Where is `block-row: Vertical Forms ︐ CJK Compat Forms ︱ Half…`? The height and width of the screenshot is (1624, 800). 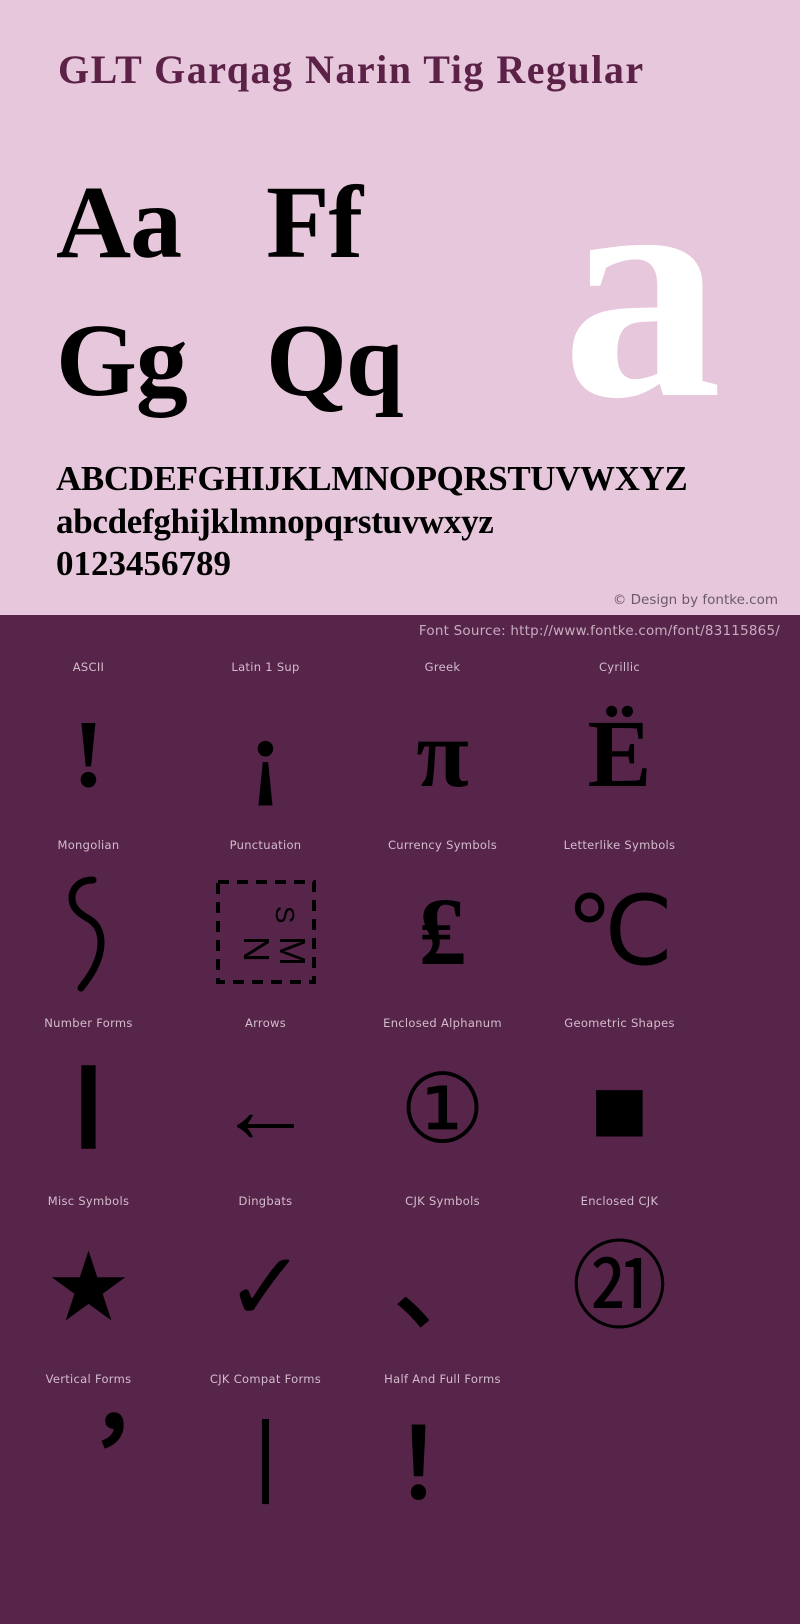 block-row: Vertical Forms ︐ CJK Compat Forms ︱ Half… is located at coordinates (400, 1456).